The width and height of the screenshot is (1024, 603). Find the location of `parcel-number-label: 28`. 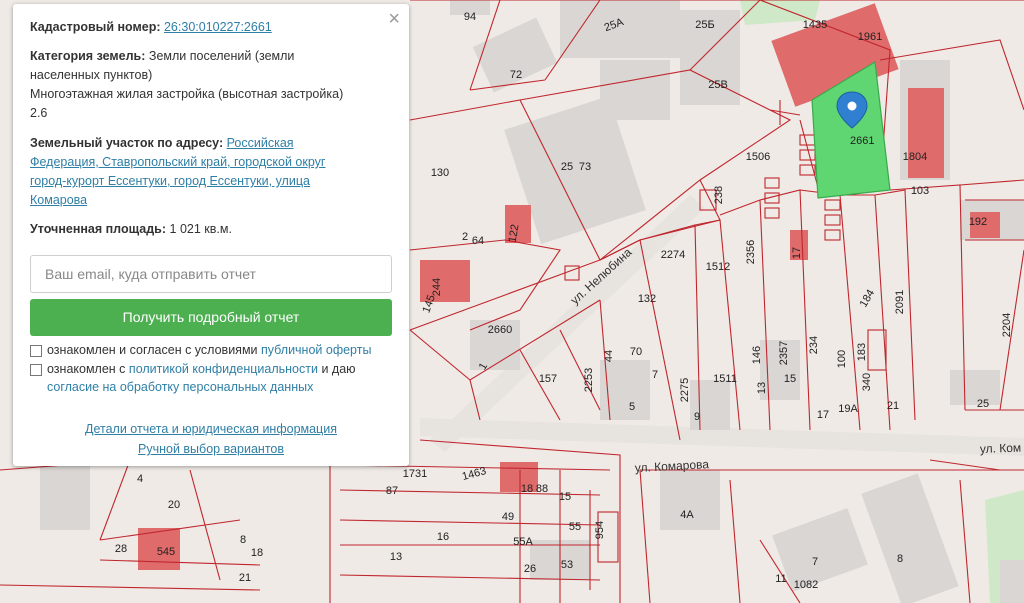

parcel-number-label: 28 is located at coordinates (121, 549).